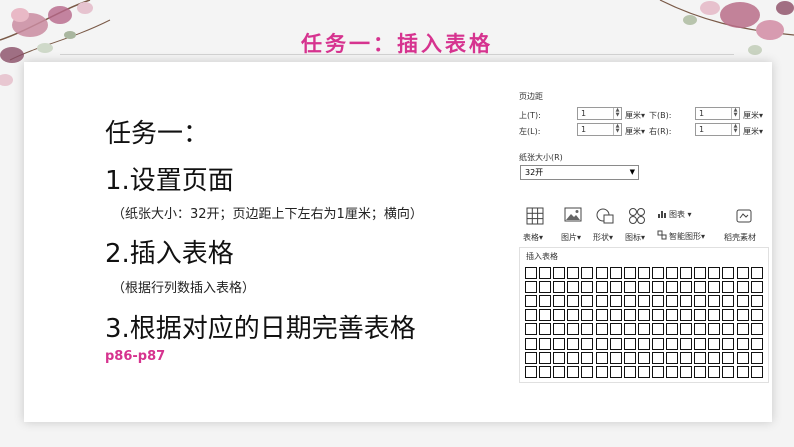 This screenshot has width=794, height=447. Describe the element at coordinates (717, 113) in the screenshot. I see `bottom-margin-input: 1 ▲ ▼` at that location.